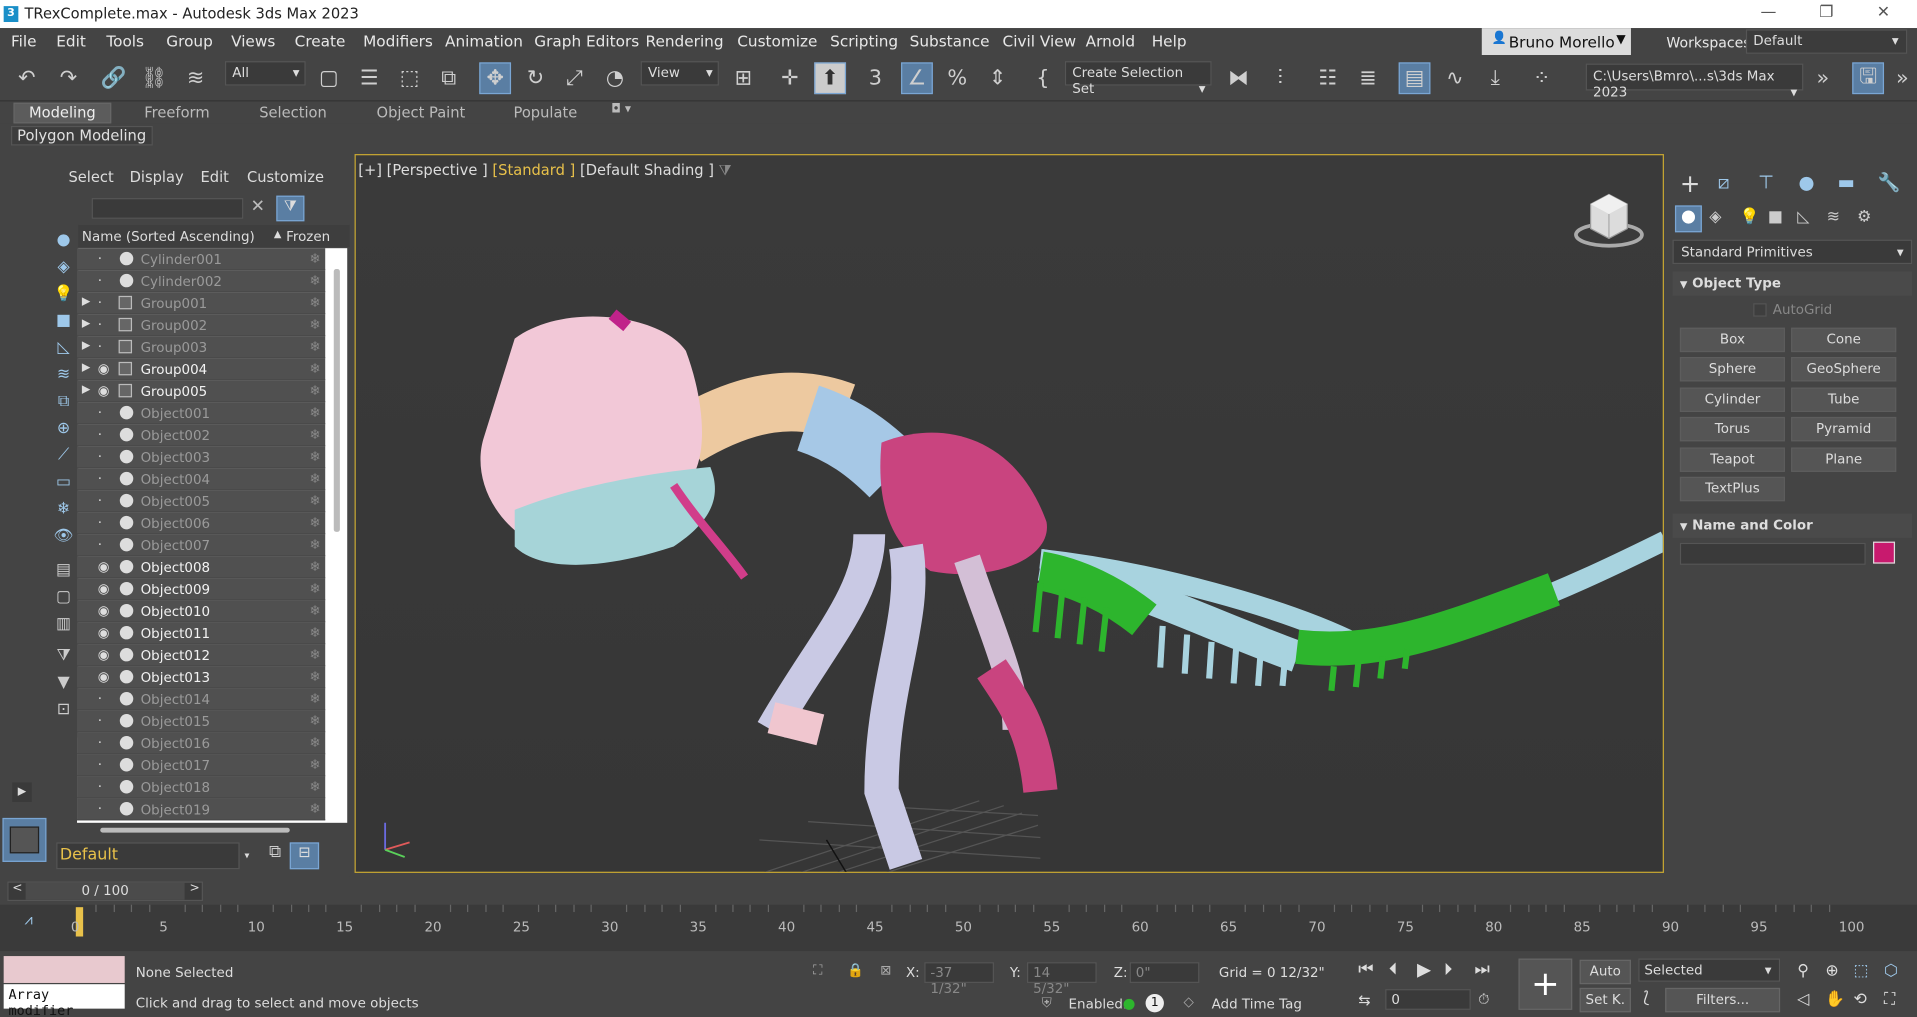 The height and width of the screenshot is (1017, 1917). What do you see at coordinates (201, 523) in the screenshot?
I see `scene-row: · Object006 ❄` at bounding box center [201, 523].